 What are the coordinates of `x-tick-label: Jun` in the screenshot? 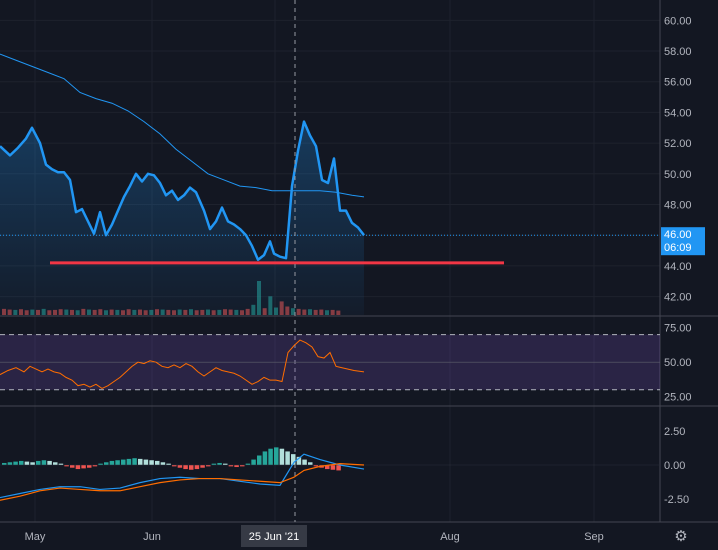 It's located at (152, 537).